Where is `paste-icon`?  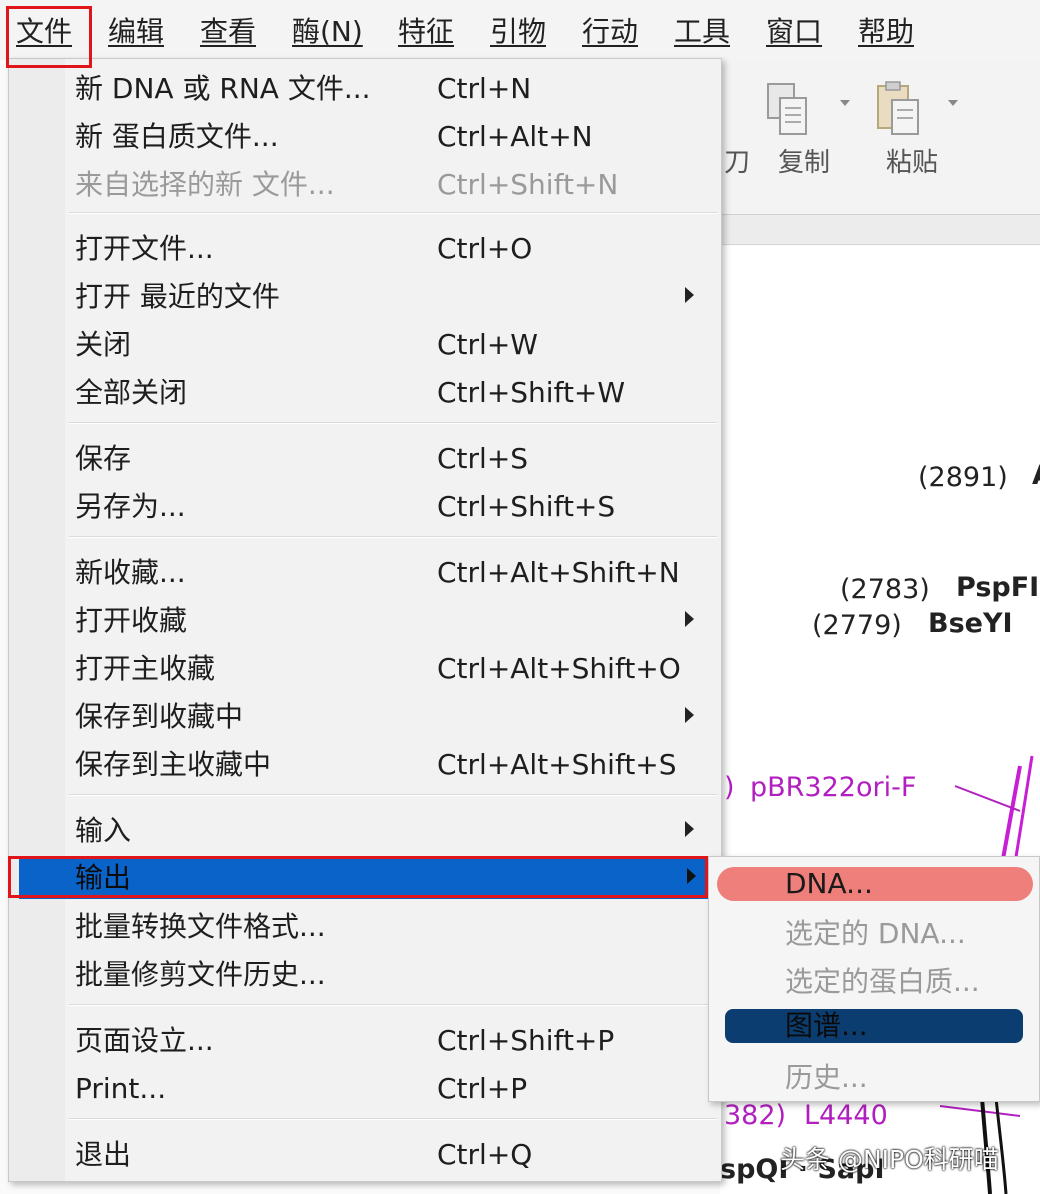
paste-icon is located at coordinates (898, 108).